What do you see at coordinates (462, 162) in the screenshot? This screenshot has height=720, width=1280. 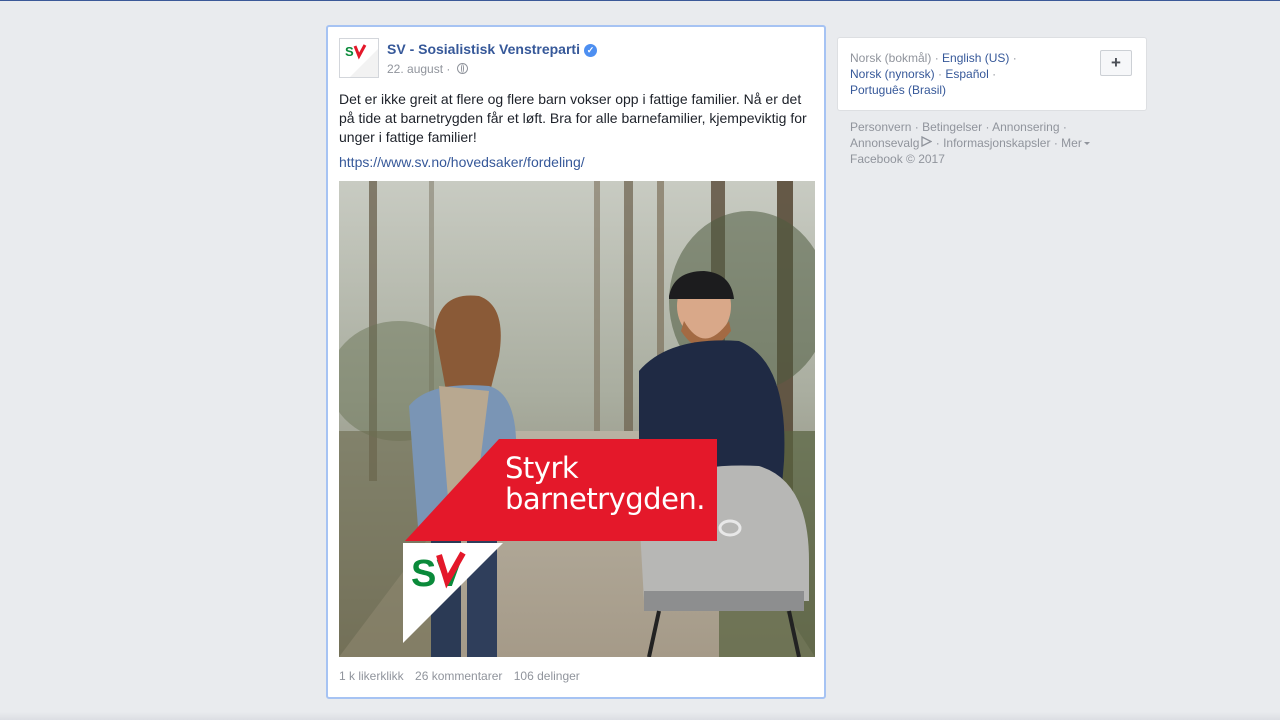 I see `post-link: https://www.sv.no/hovedsaker/fordeling/` at bounding box center [462, 162].